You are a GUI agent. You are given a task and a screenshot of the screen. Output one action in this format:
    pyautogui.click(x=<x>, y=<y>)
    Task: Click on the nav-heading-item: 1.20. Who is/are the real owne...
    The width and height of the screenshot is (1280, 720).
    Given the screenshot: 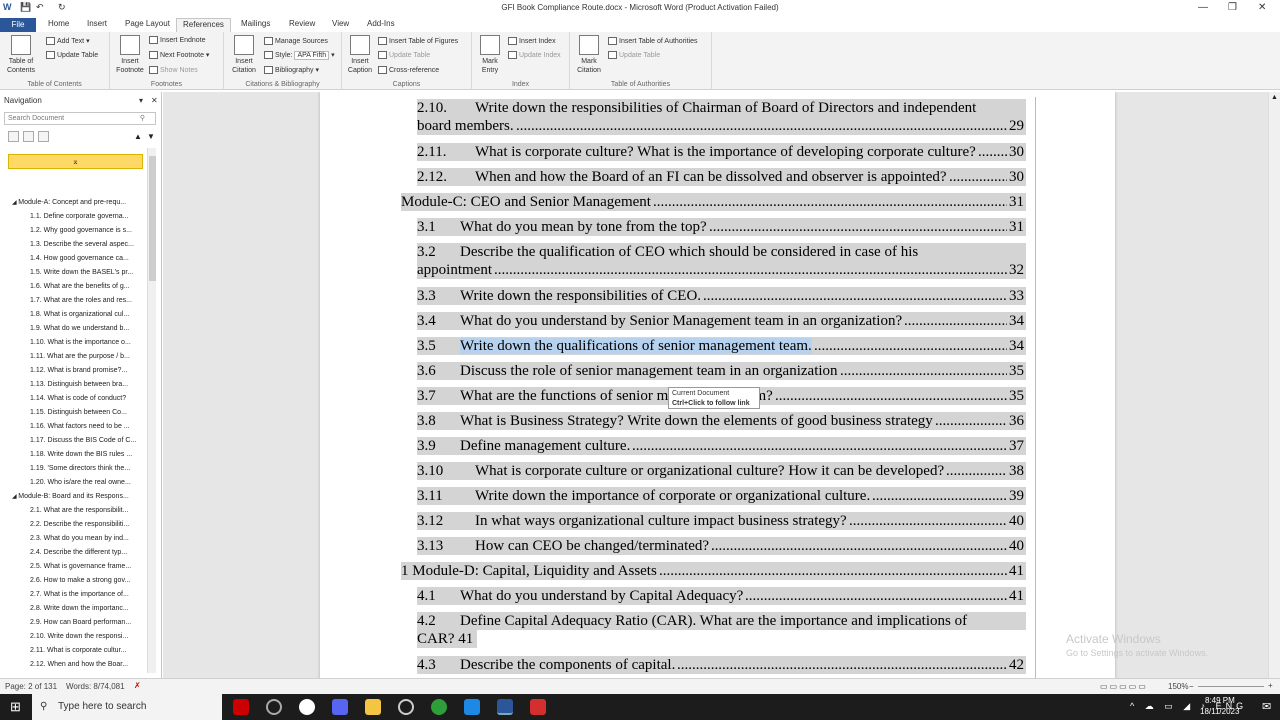 What is the action you would take?
    pyautogui.click(x=74, y=483)
    